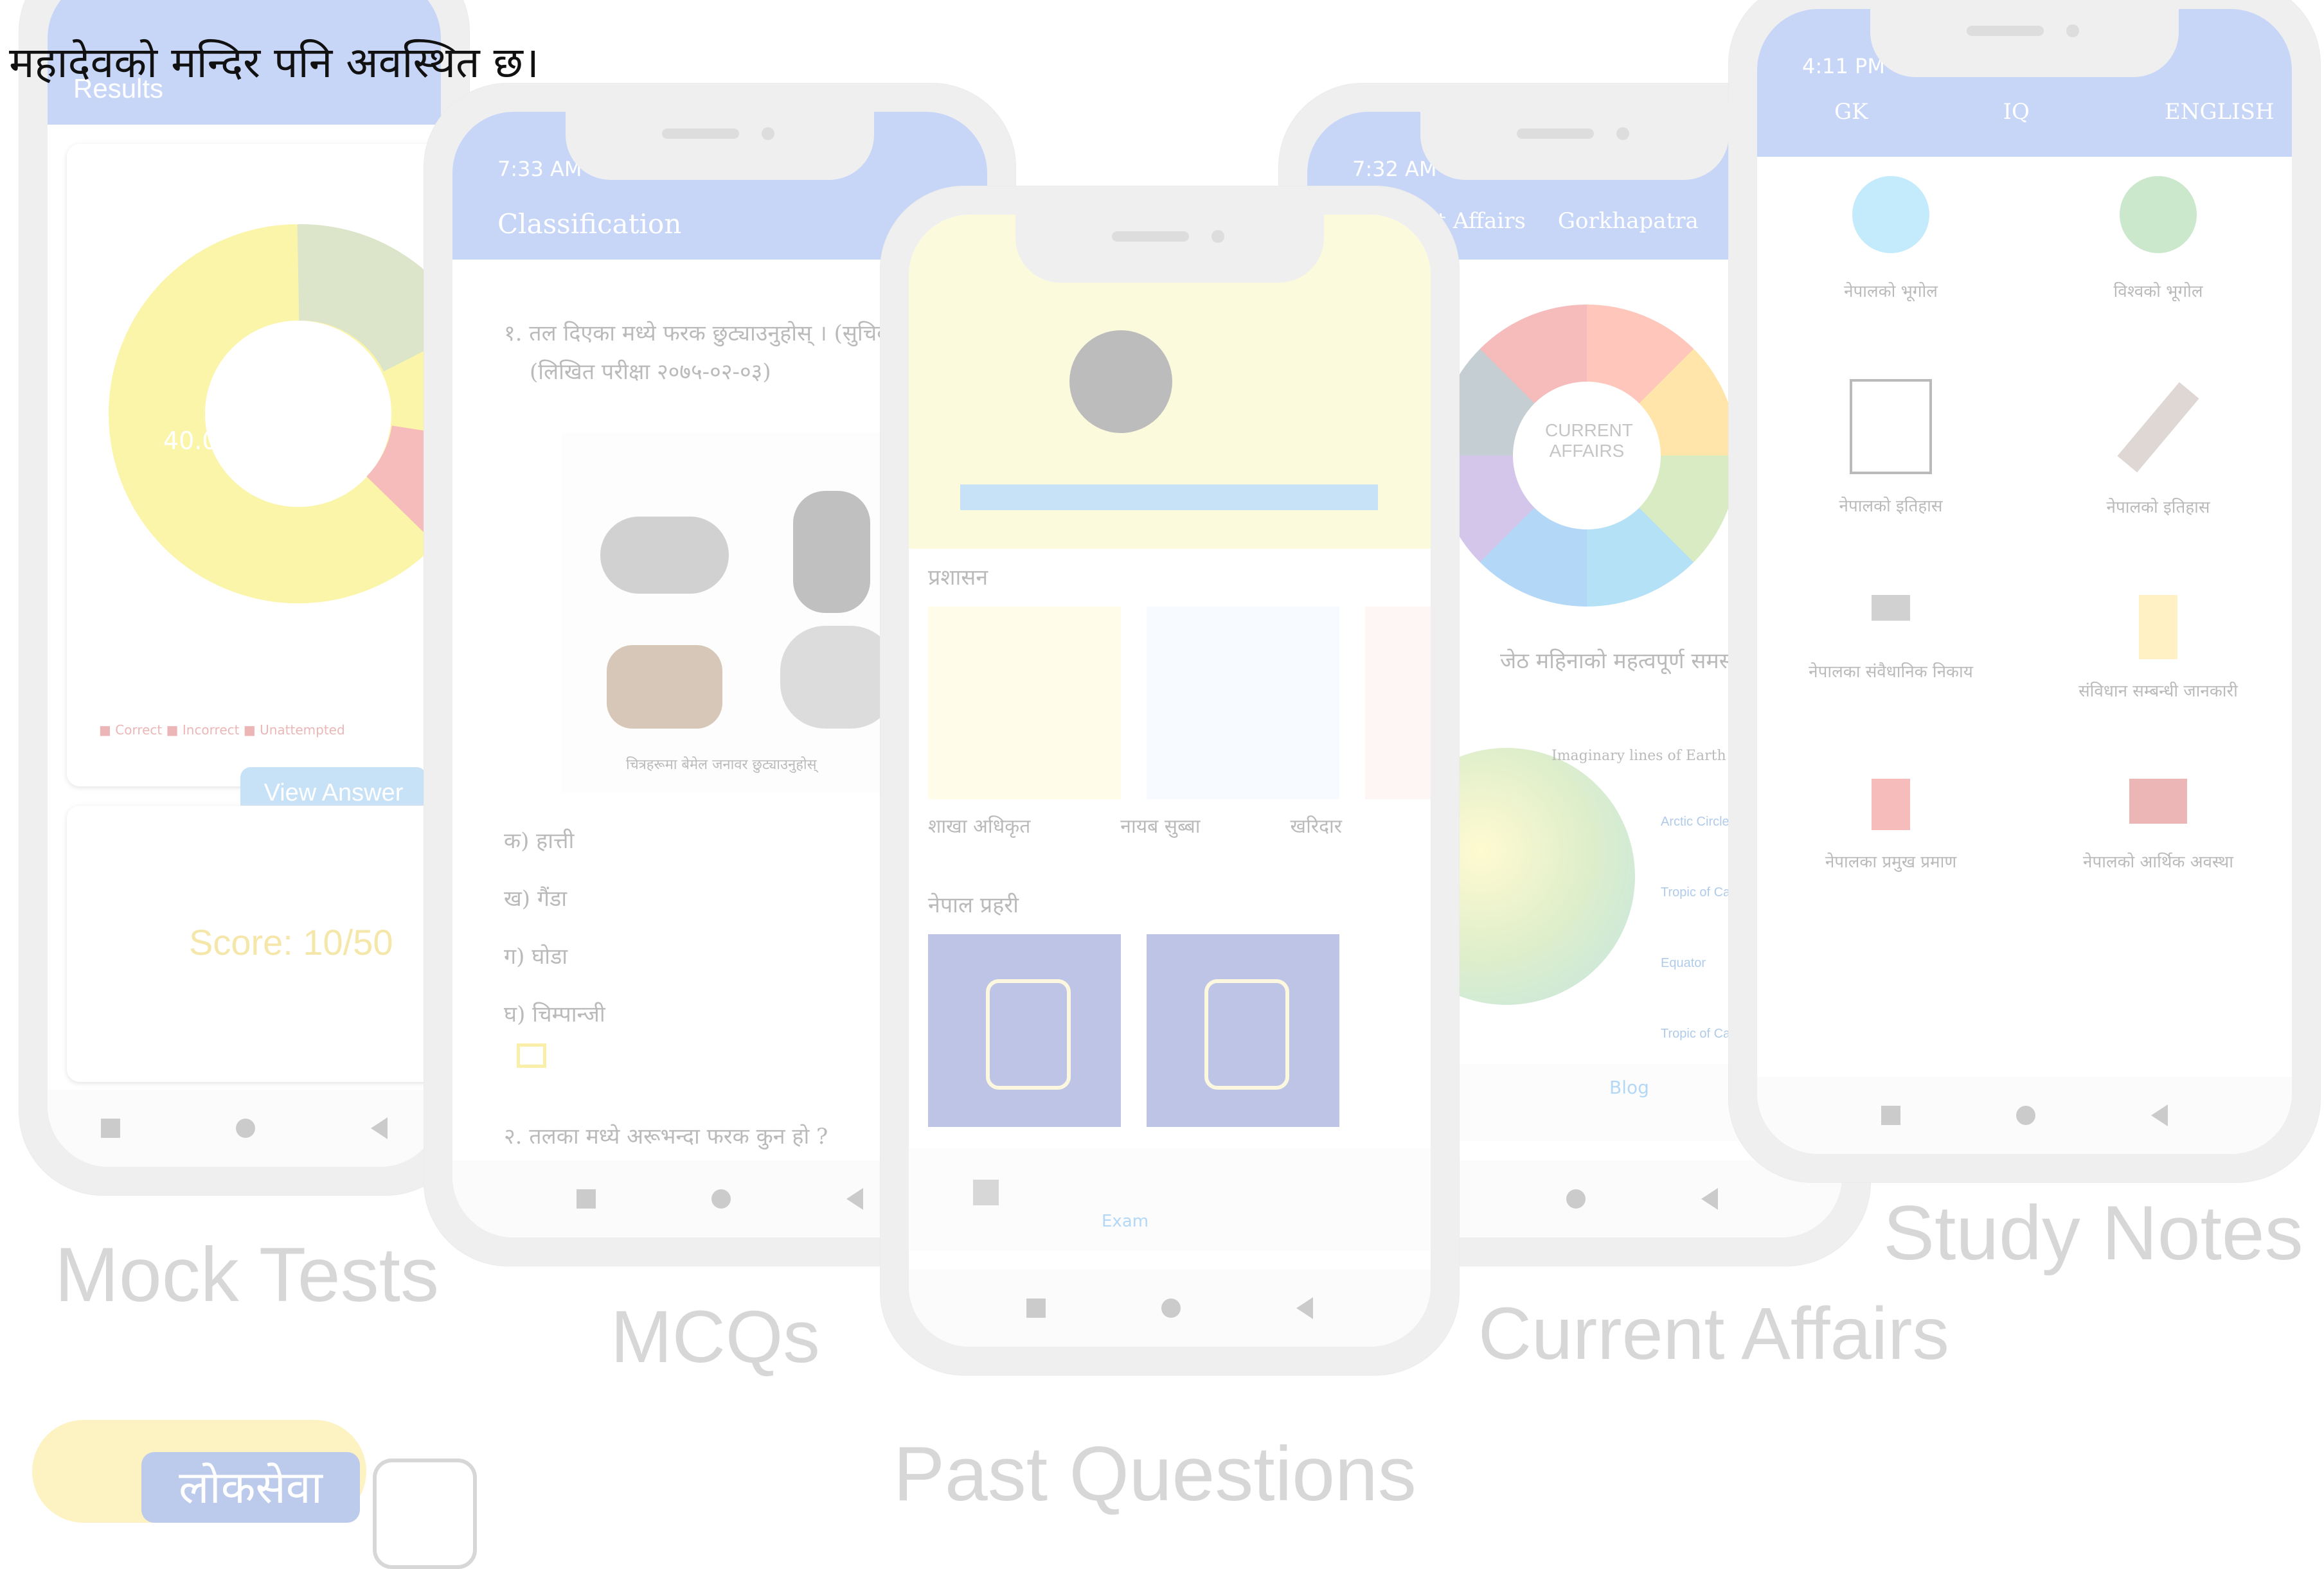  What do you see at coordinates (664, 555) in the screenshot?
I see `rhino-icon` at bounding box center [664, 555].